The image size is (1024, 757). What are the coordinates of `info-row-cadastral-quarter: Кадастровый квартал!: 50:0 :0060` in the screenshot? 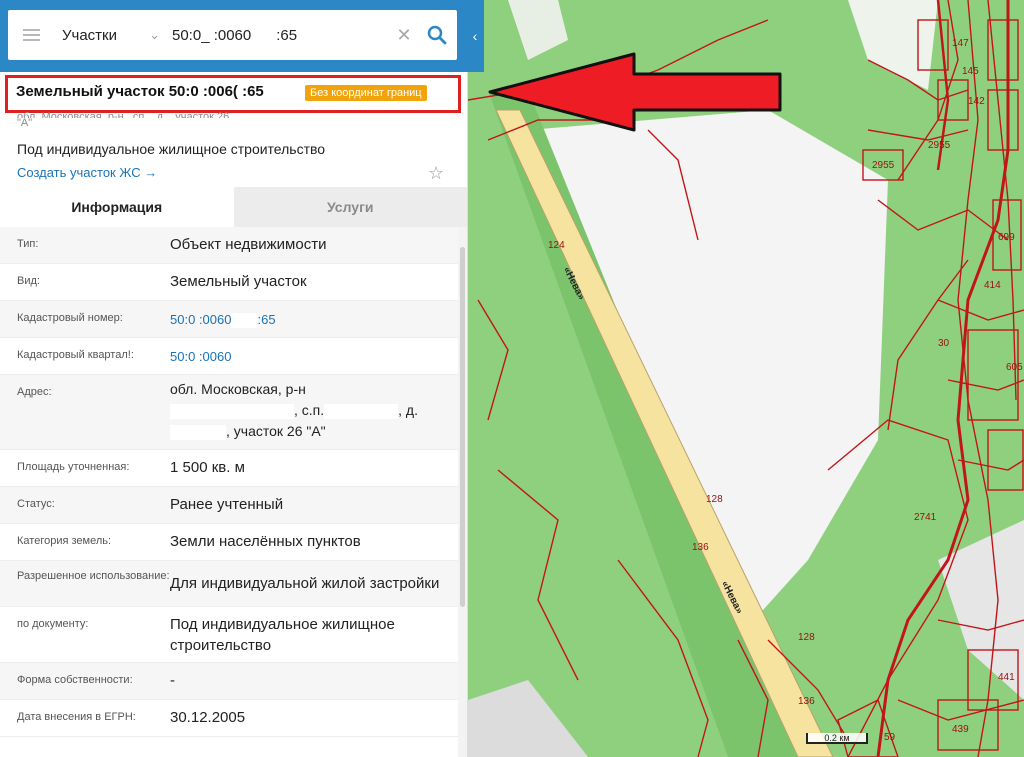 It's located at (229, 356).